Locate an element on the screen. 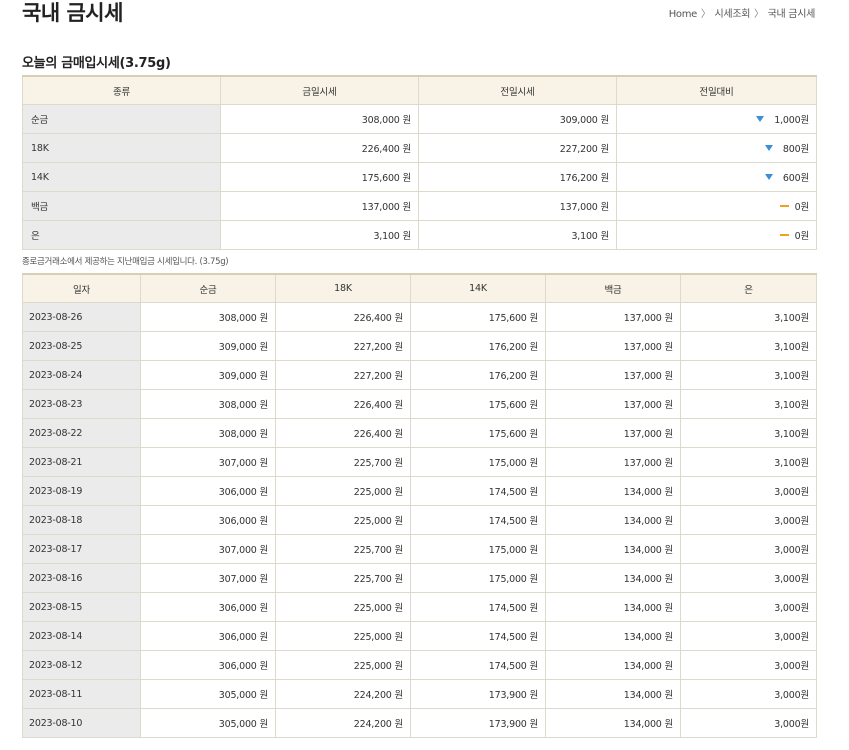 The height and width of the screenshot is (750, 849). table-row: 백금 137,000 원 137,000 원 0원 is located at coordinates (419, 206).